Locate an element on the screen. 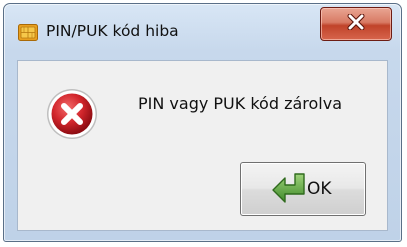 Image resolution: width=407 pixels, height=247 pixels. ok-button: OK is located at coordinates (303, 189).